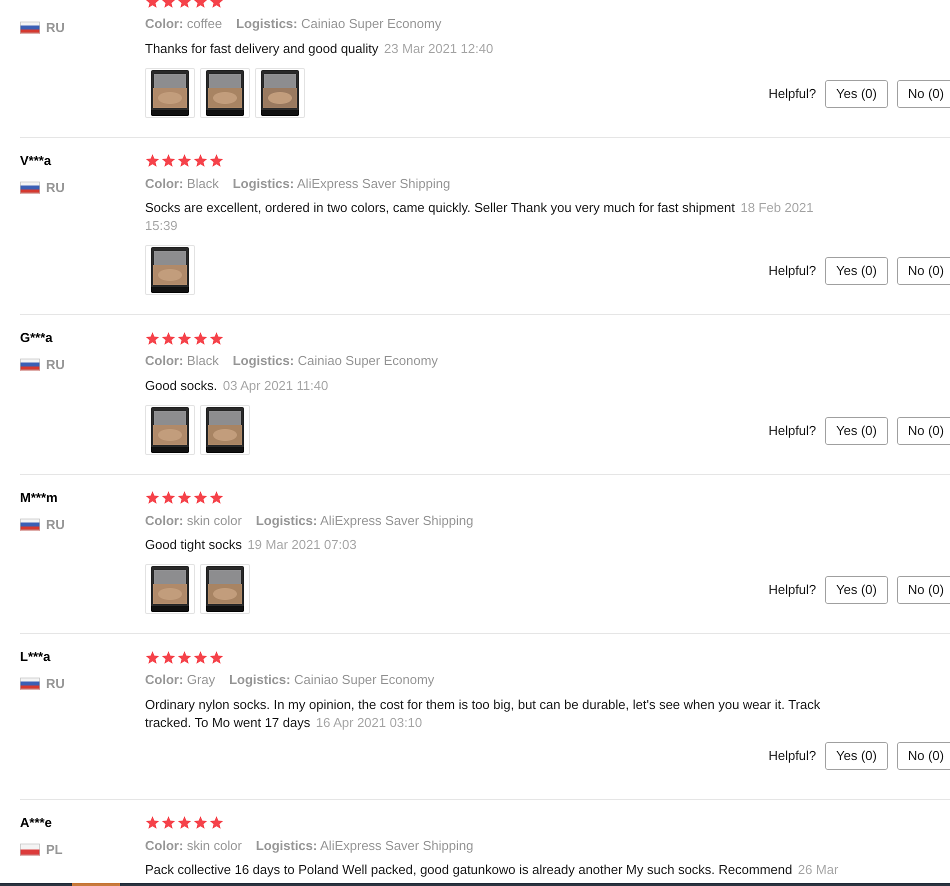 This screenshot has height=886, width=950. I want to click on review-text: Good tight socks 19 Mar 2021 07:03, so click(251, 545).